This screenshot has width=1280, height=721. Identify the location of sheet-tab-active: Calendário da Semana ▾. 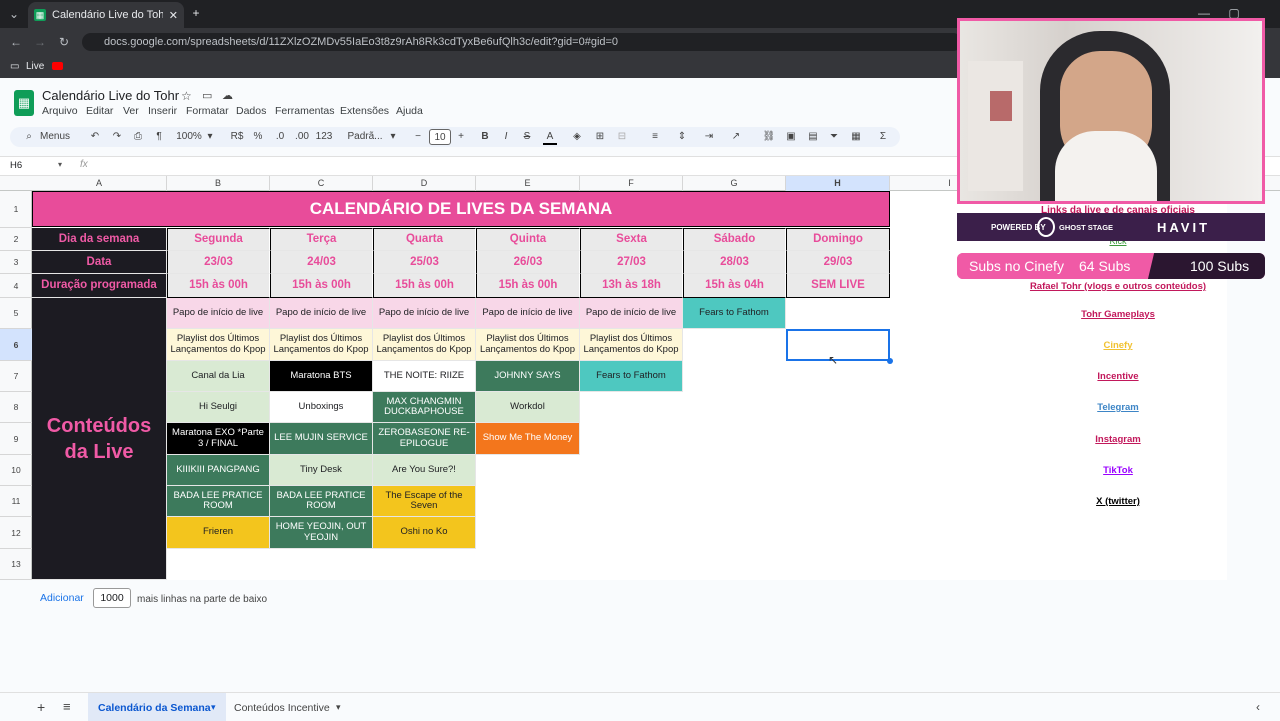
(157, 707).